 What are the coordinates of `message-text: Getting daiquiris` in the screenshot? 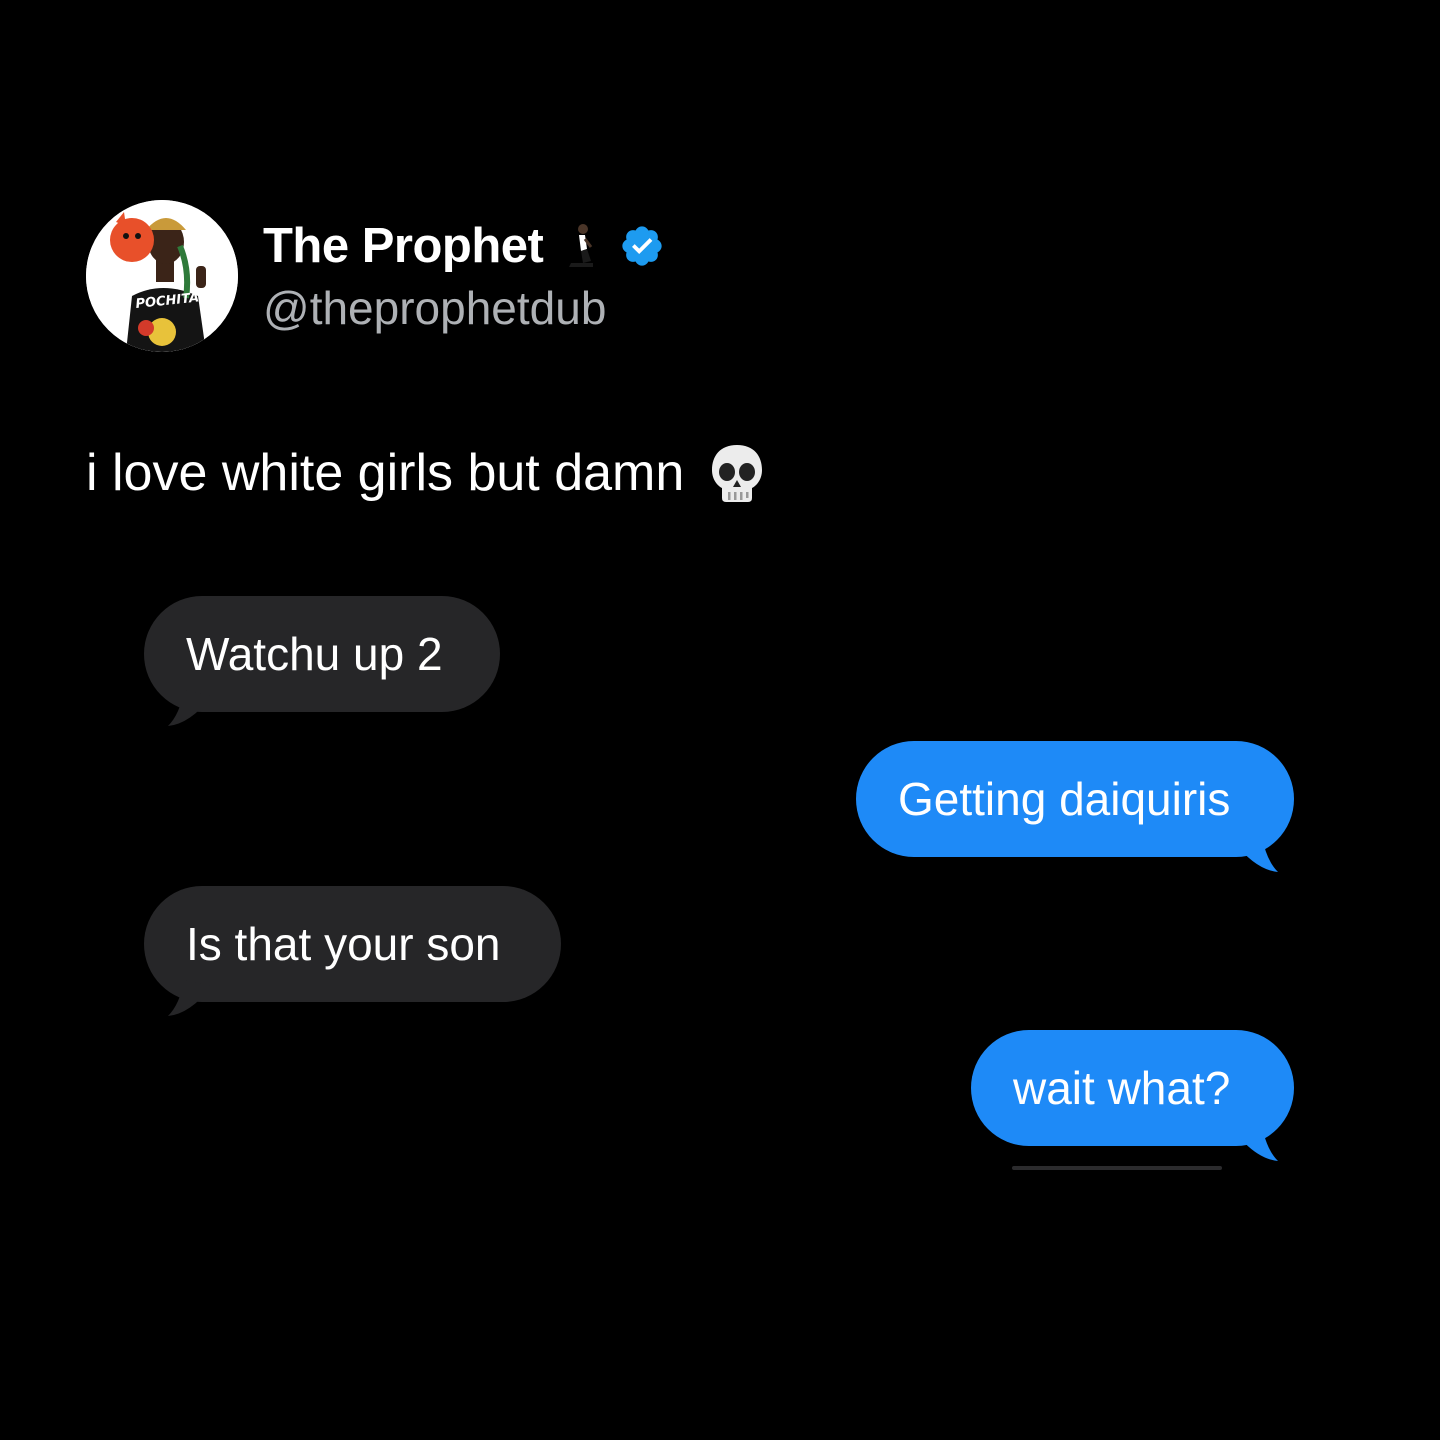 It's located at (1064, 799).